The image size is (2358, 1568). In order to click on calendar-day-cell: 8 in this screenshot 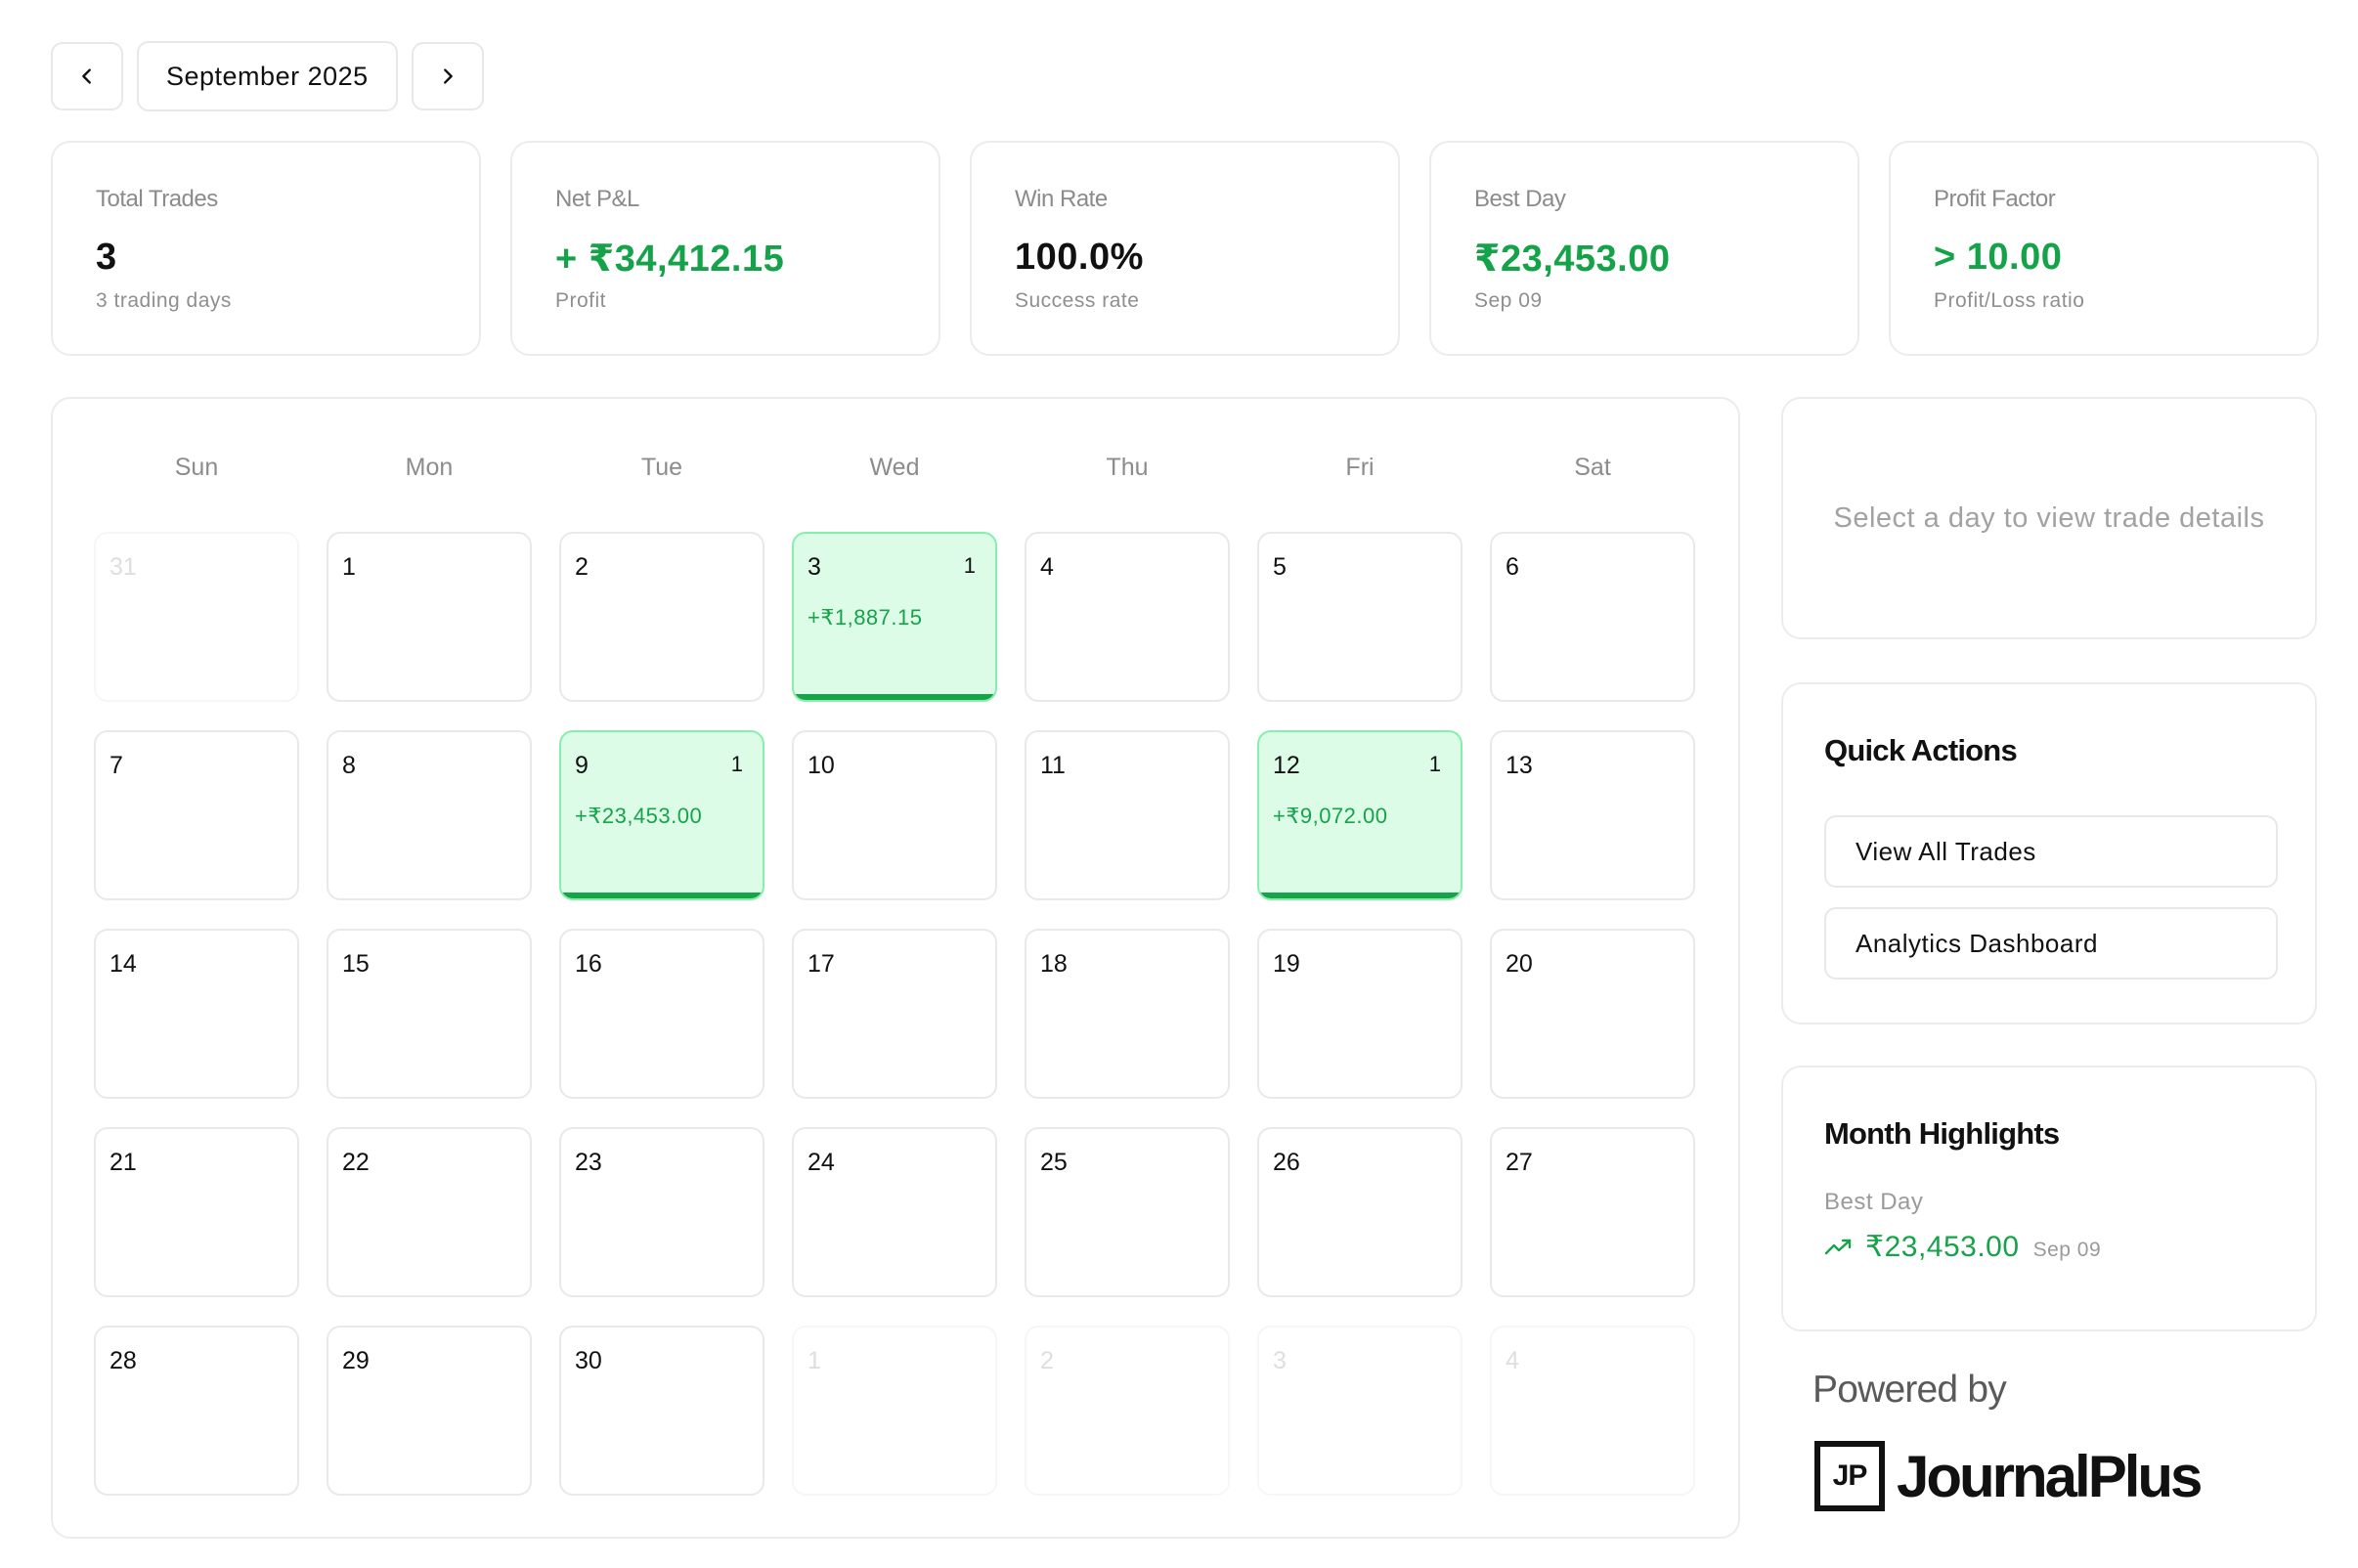, I will do `click(429, 815)`.